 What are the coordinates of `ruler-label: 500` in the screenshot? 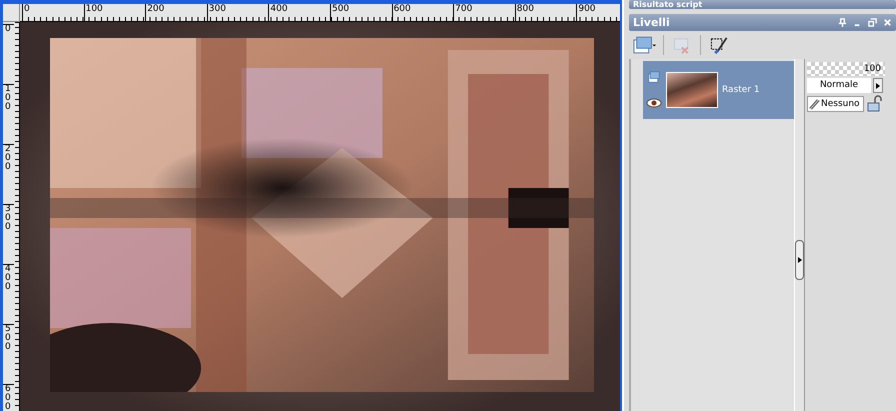 It's located at (361, 12).